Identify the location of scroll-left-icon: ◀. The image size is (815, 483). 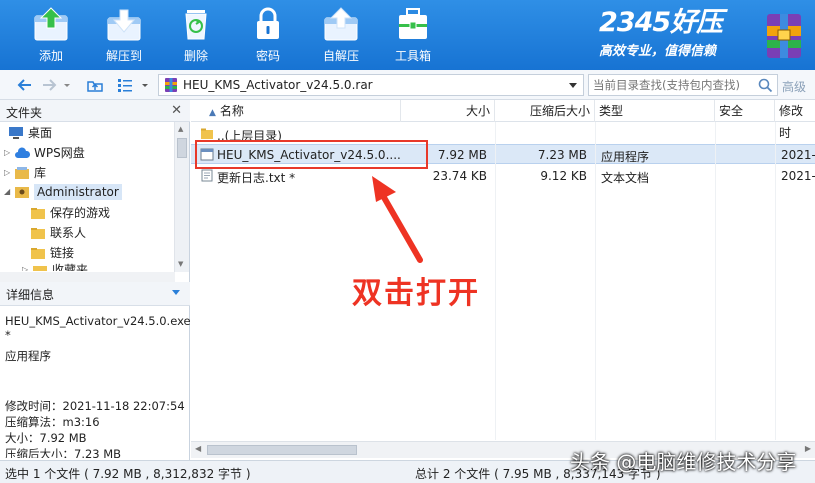
(198, 448).